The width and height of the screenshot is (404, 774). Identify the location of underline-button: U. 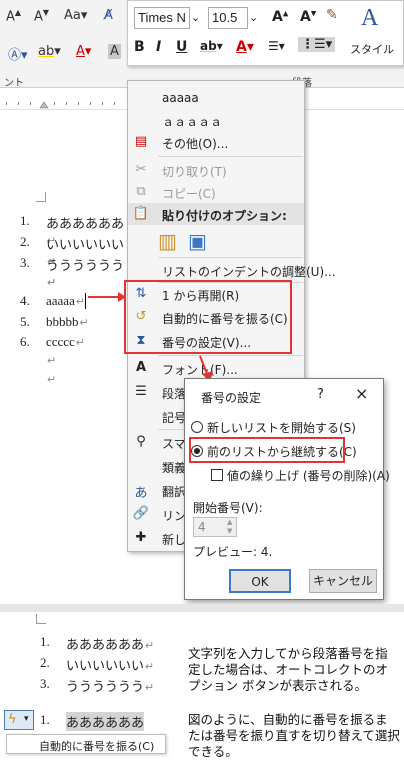
(181, 47).